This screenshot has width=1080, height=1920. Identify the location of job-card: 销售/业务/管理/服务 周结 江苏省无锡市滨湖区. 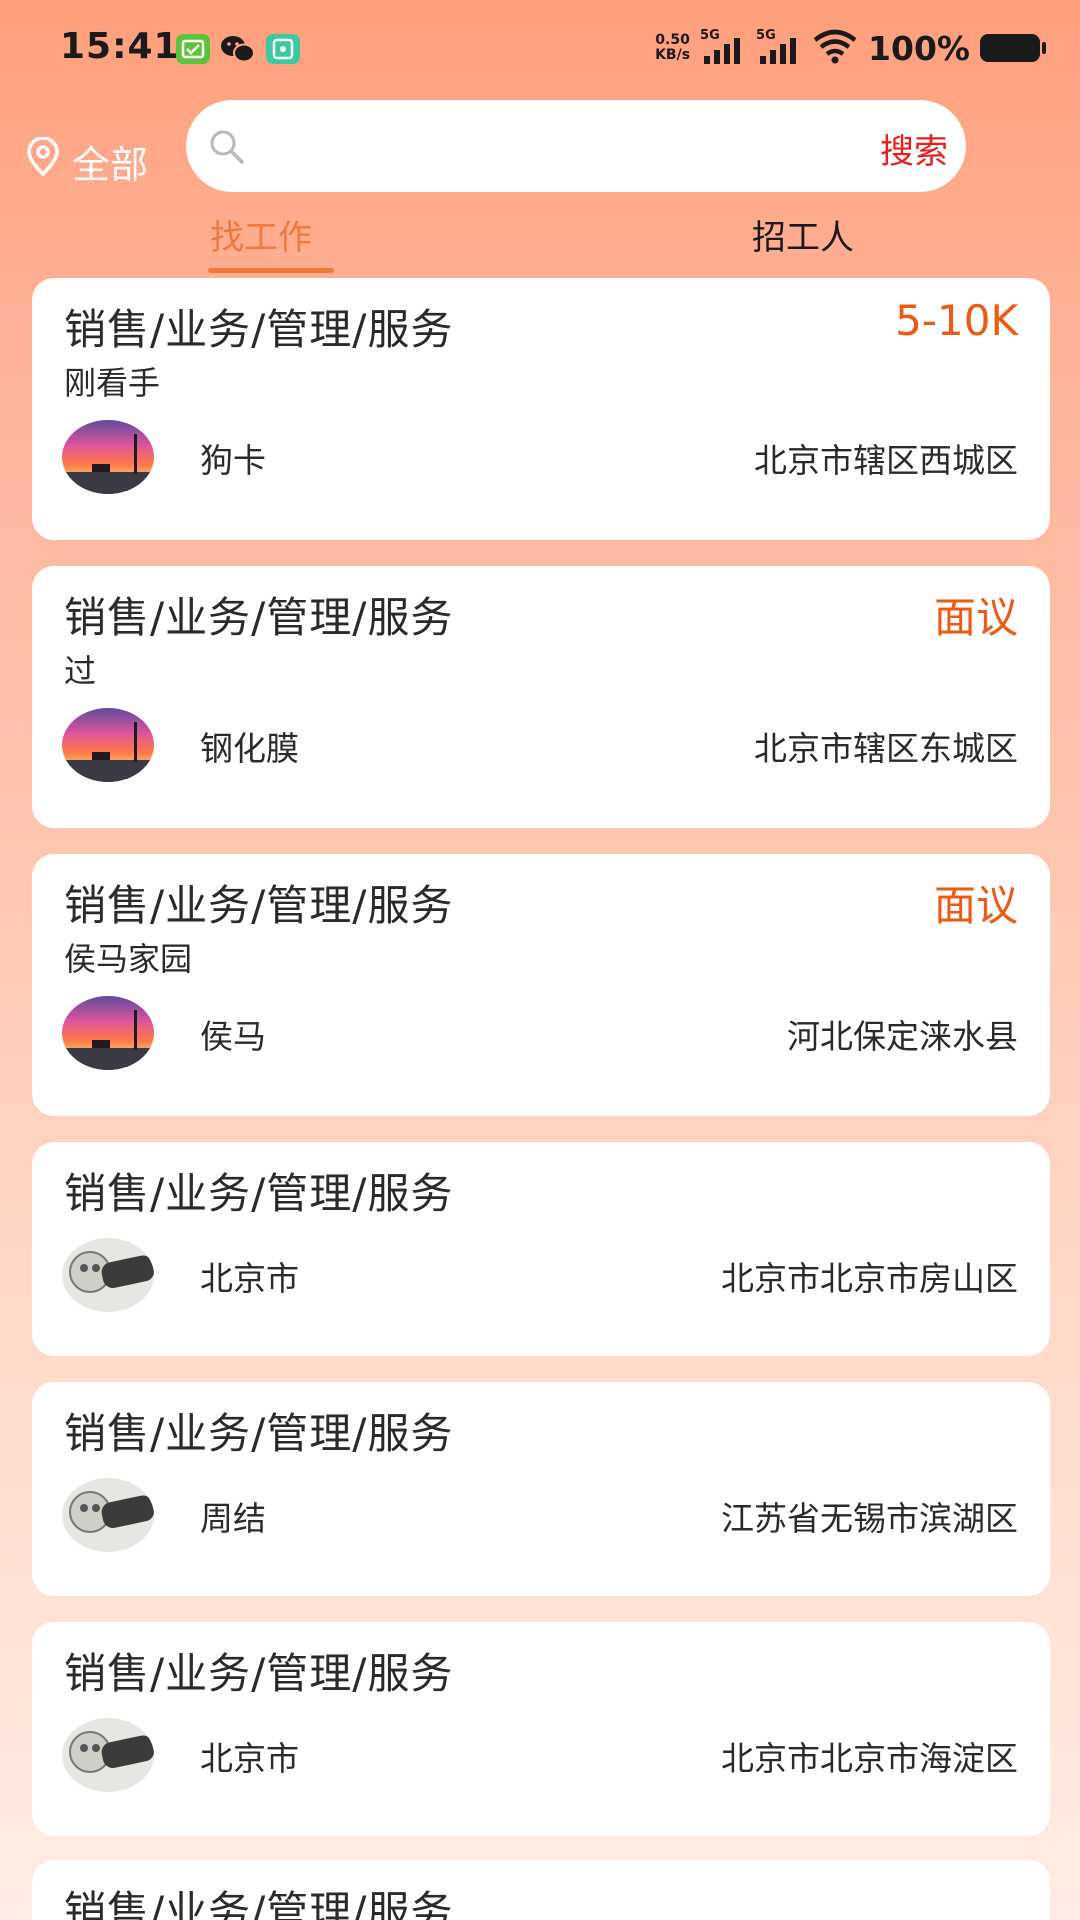
(541, 1489).